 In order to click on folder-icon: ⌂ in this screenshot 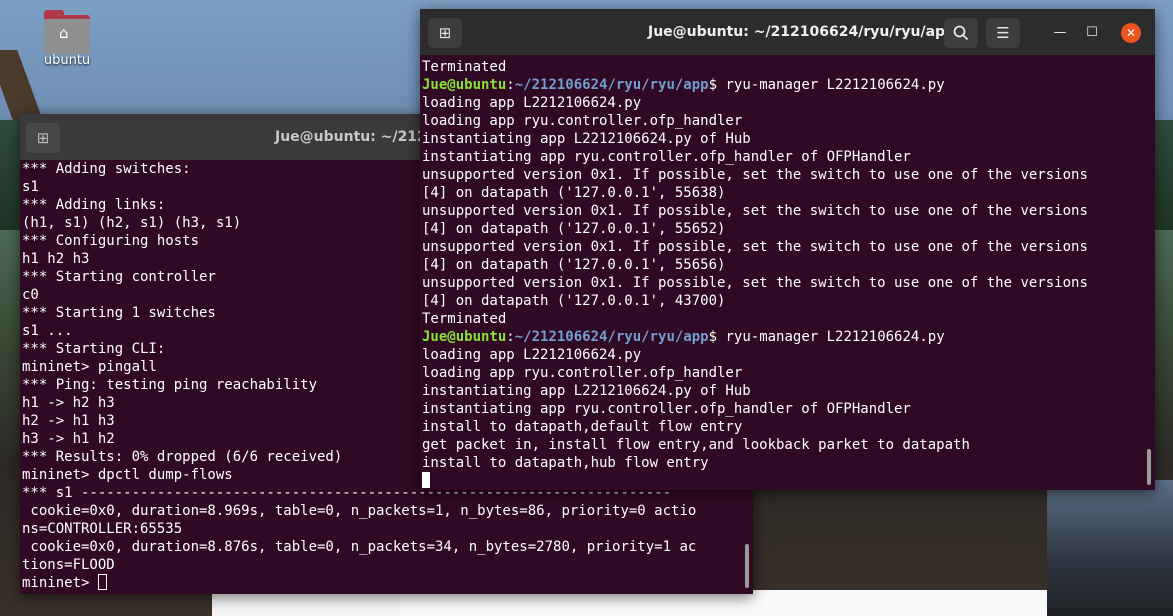, I will do `click(67, 32)`.